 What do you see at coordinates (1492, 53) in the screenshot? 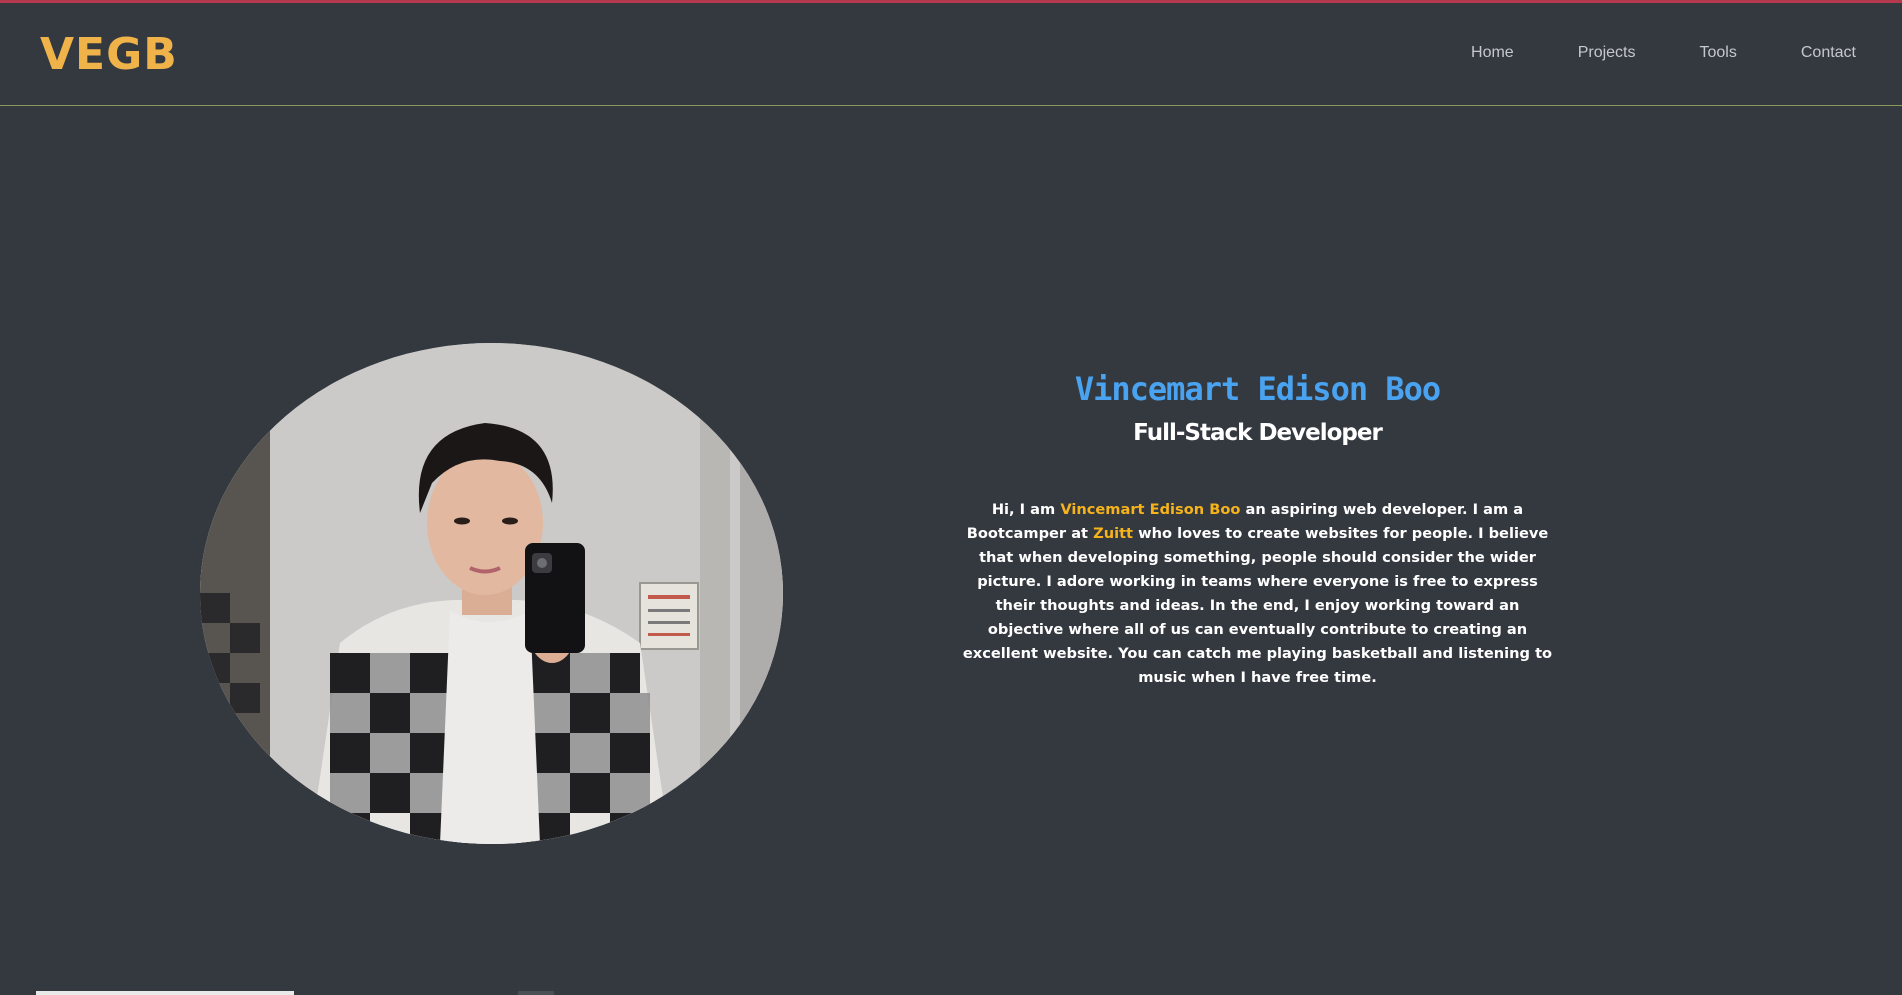
I see `nav-home-link: Home` at bounding box center [1492, 53].